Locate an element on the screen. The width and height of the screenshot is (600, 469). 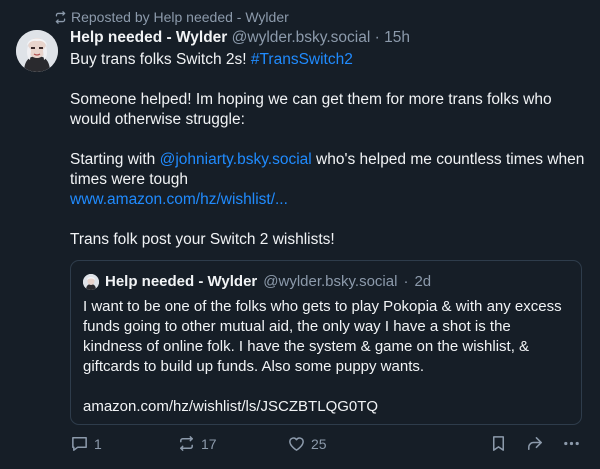
reply-button: 1 is located at coordinates (86, 443).